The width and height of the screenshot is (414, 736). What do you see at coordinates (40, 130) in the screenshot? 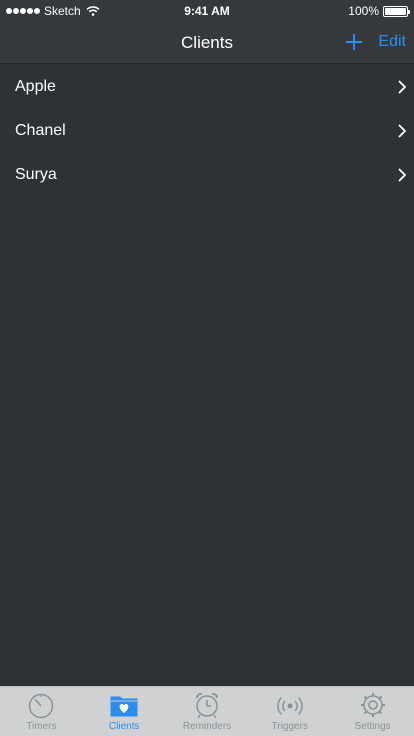
I see `client-label: Chanel` at bounding box center [40, 130].